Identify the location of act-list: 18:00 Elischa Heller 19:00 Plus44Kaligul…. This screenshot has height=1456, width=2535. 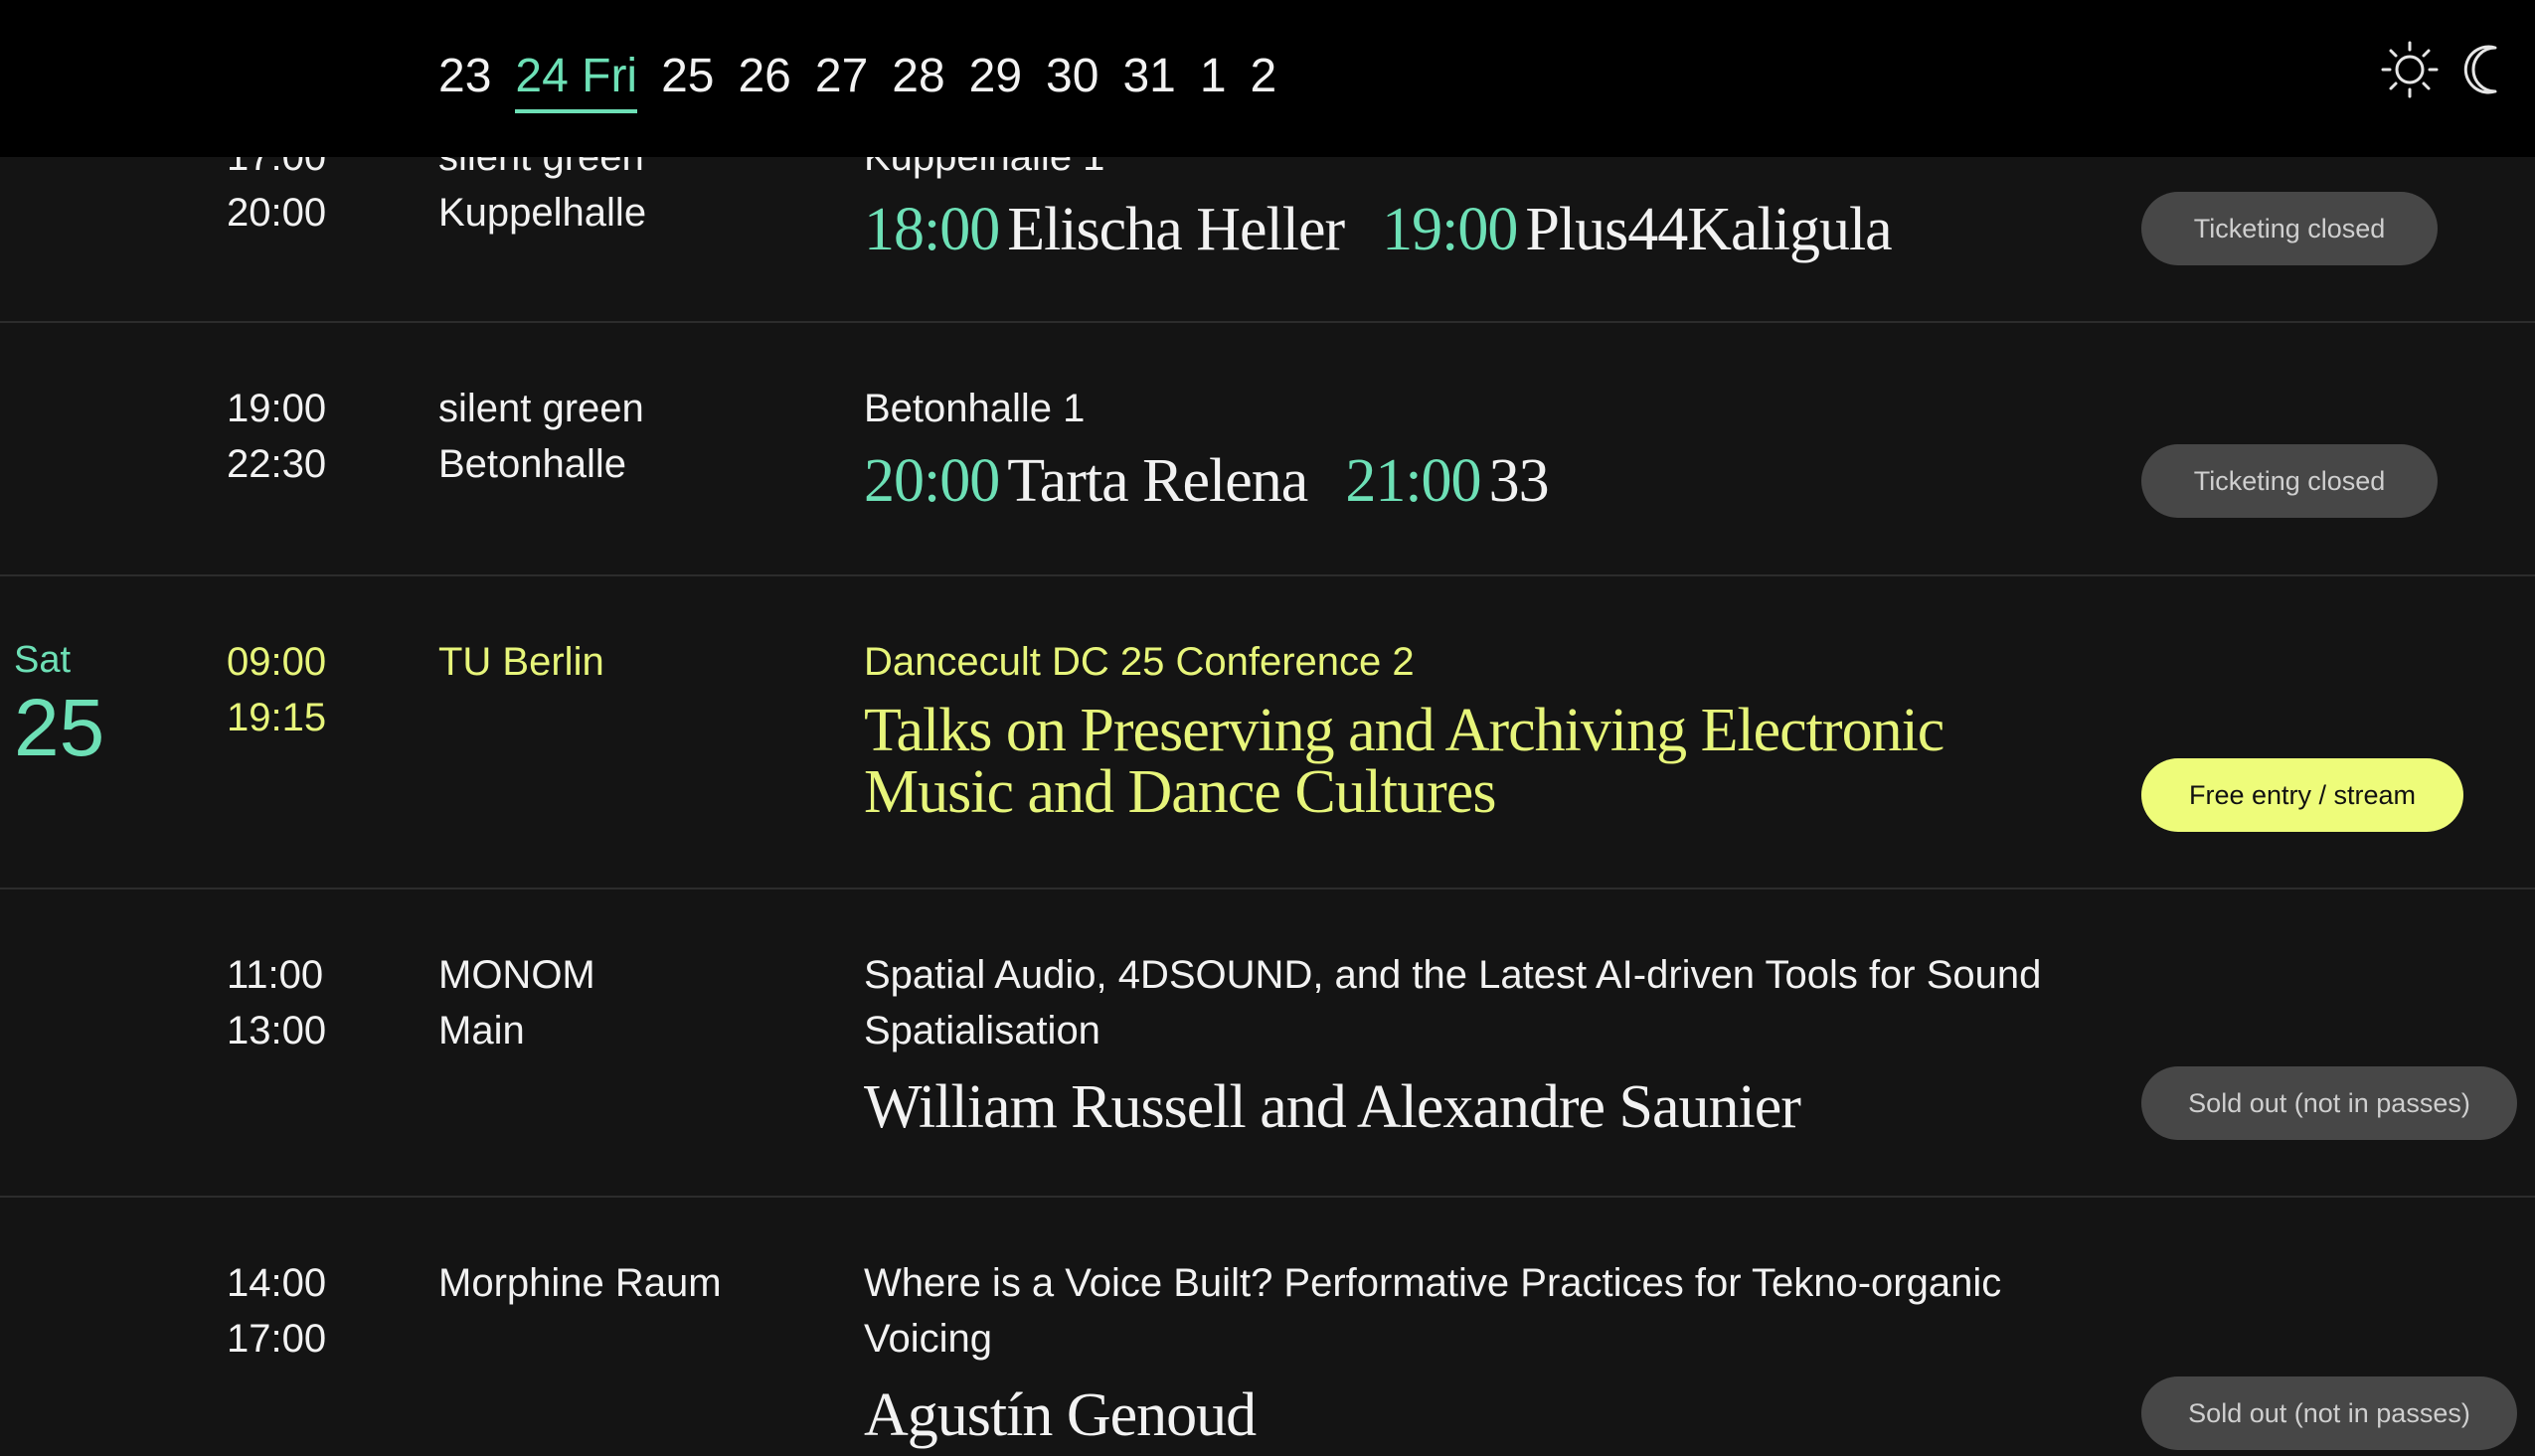
(1475, 229).